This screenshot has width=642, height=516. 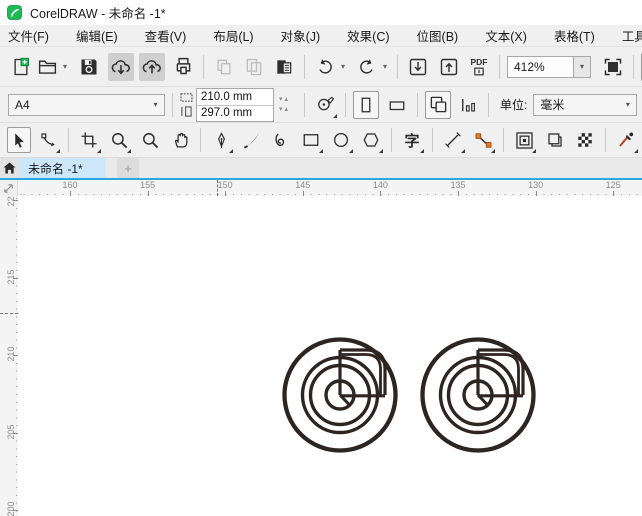 I want to click on magnifier-icon, so click(x=150, y=140).